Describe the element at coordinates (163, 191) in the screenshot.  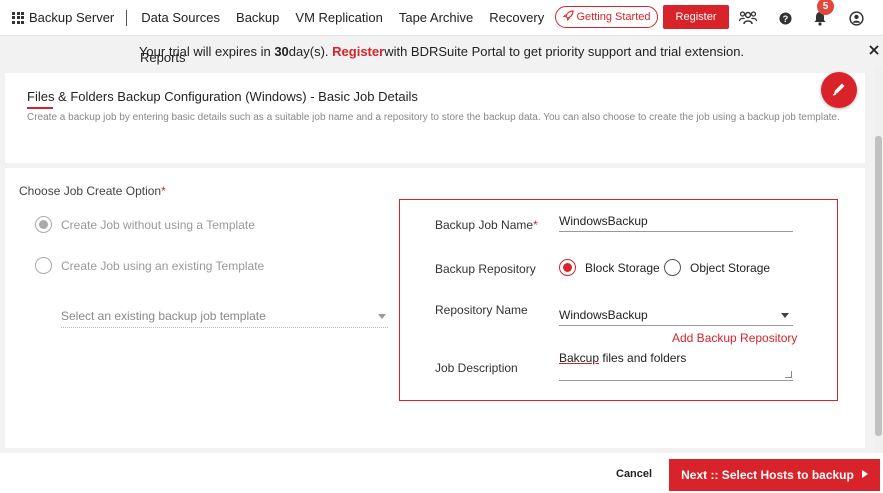
I see `required-marker: *` at that location.